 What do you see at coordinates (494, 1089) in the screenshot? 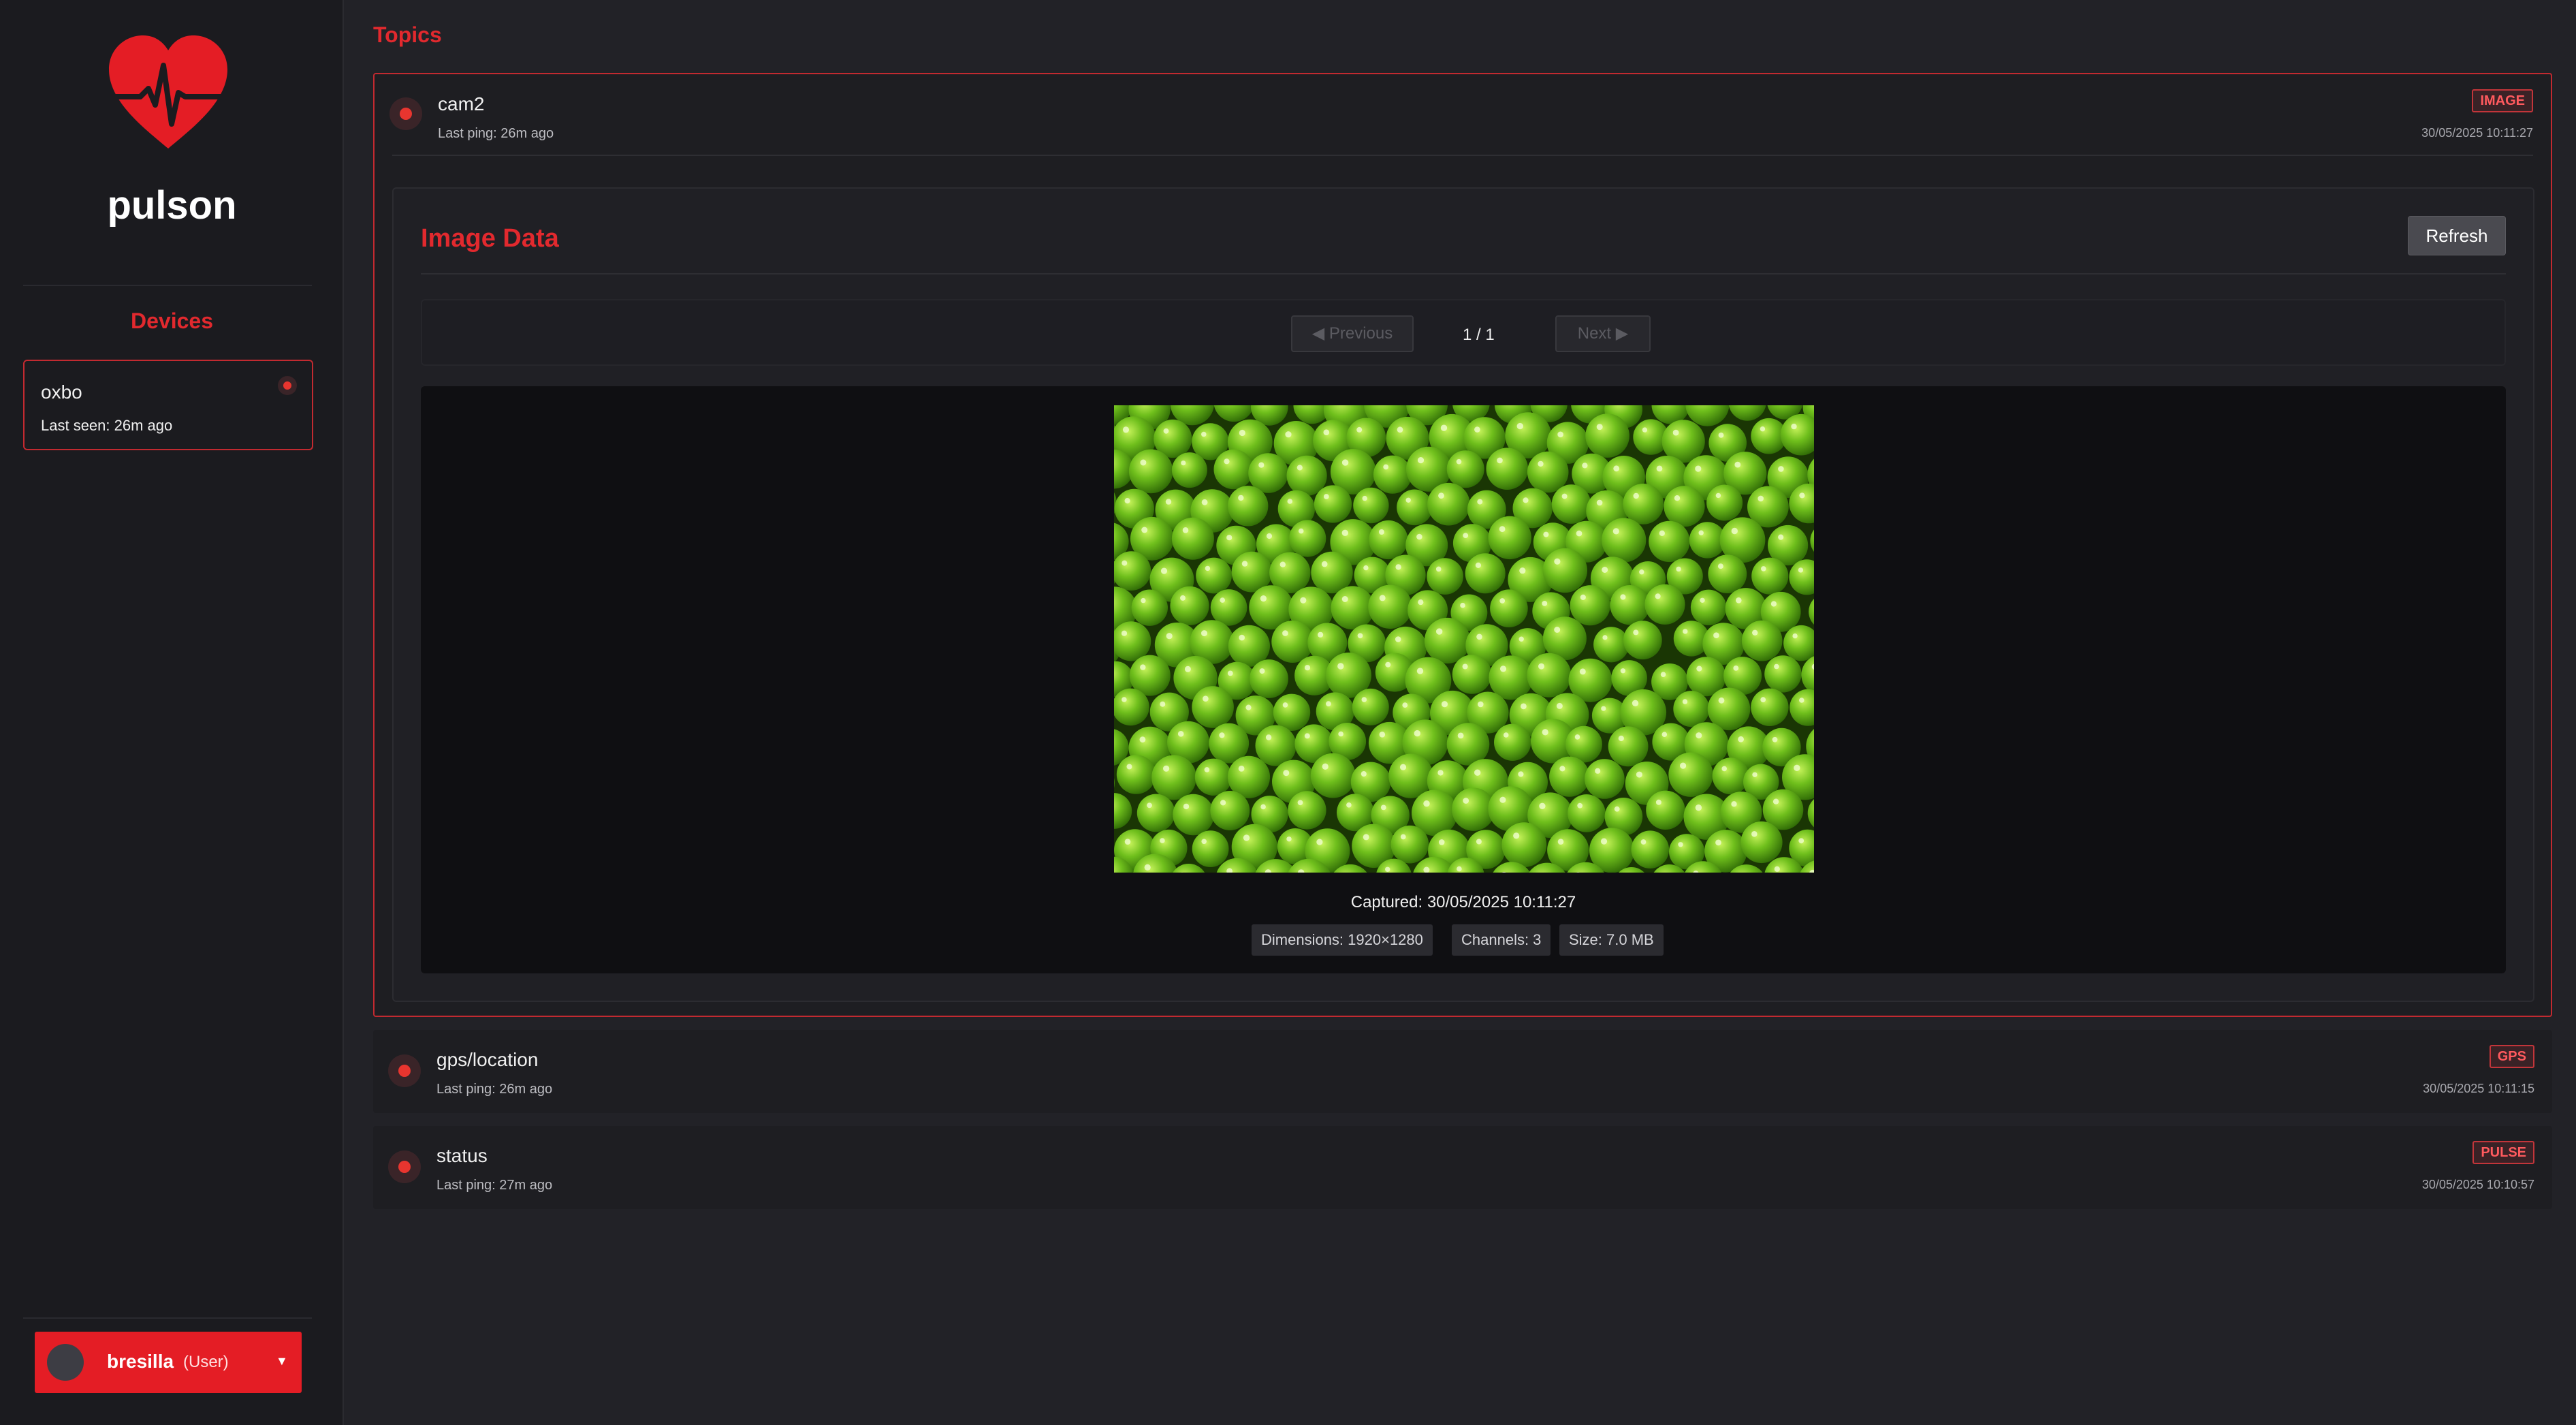
I see `topic-last-ping: Last ping: 26m ago` at bounding box center [494, 1089].